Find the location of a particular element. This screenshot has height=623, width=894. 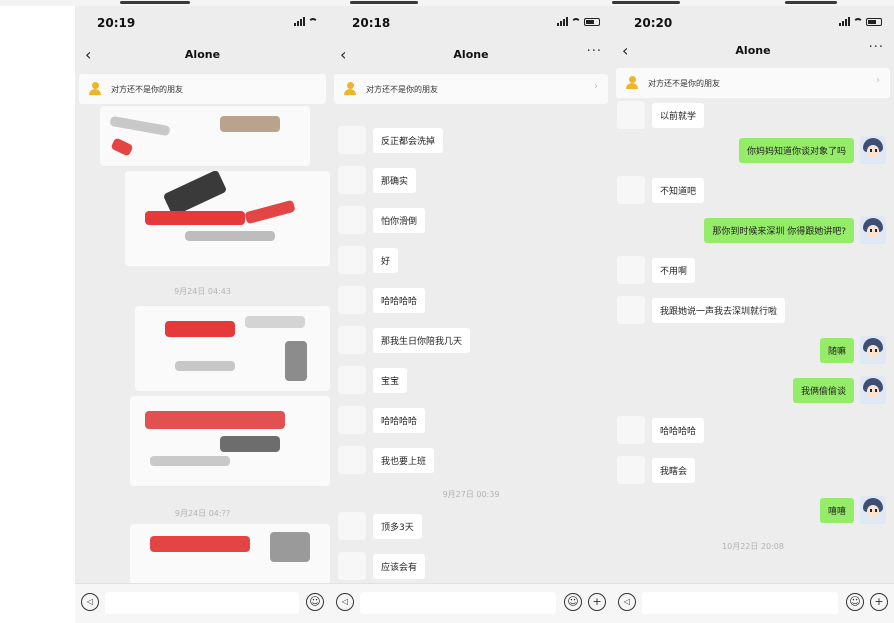

message-bubble: 我跟她说一声我去深圳就行啦 is located at coordinates (719, 310).